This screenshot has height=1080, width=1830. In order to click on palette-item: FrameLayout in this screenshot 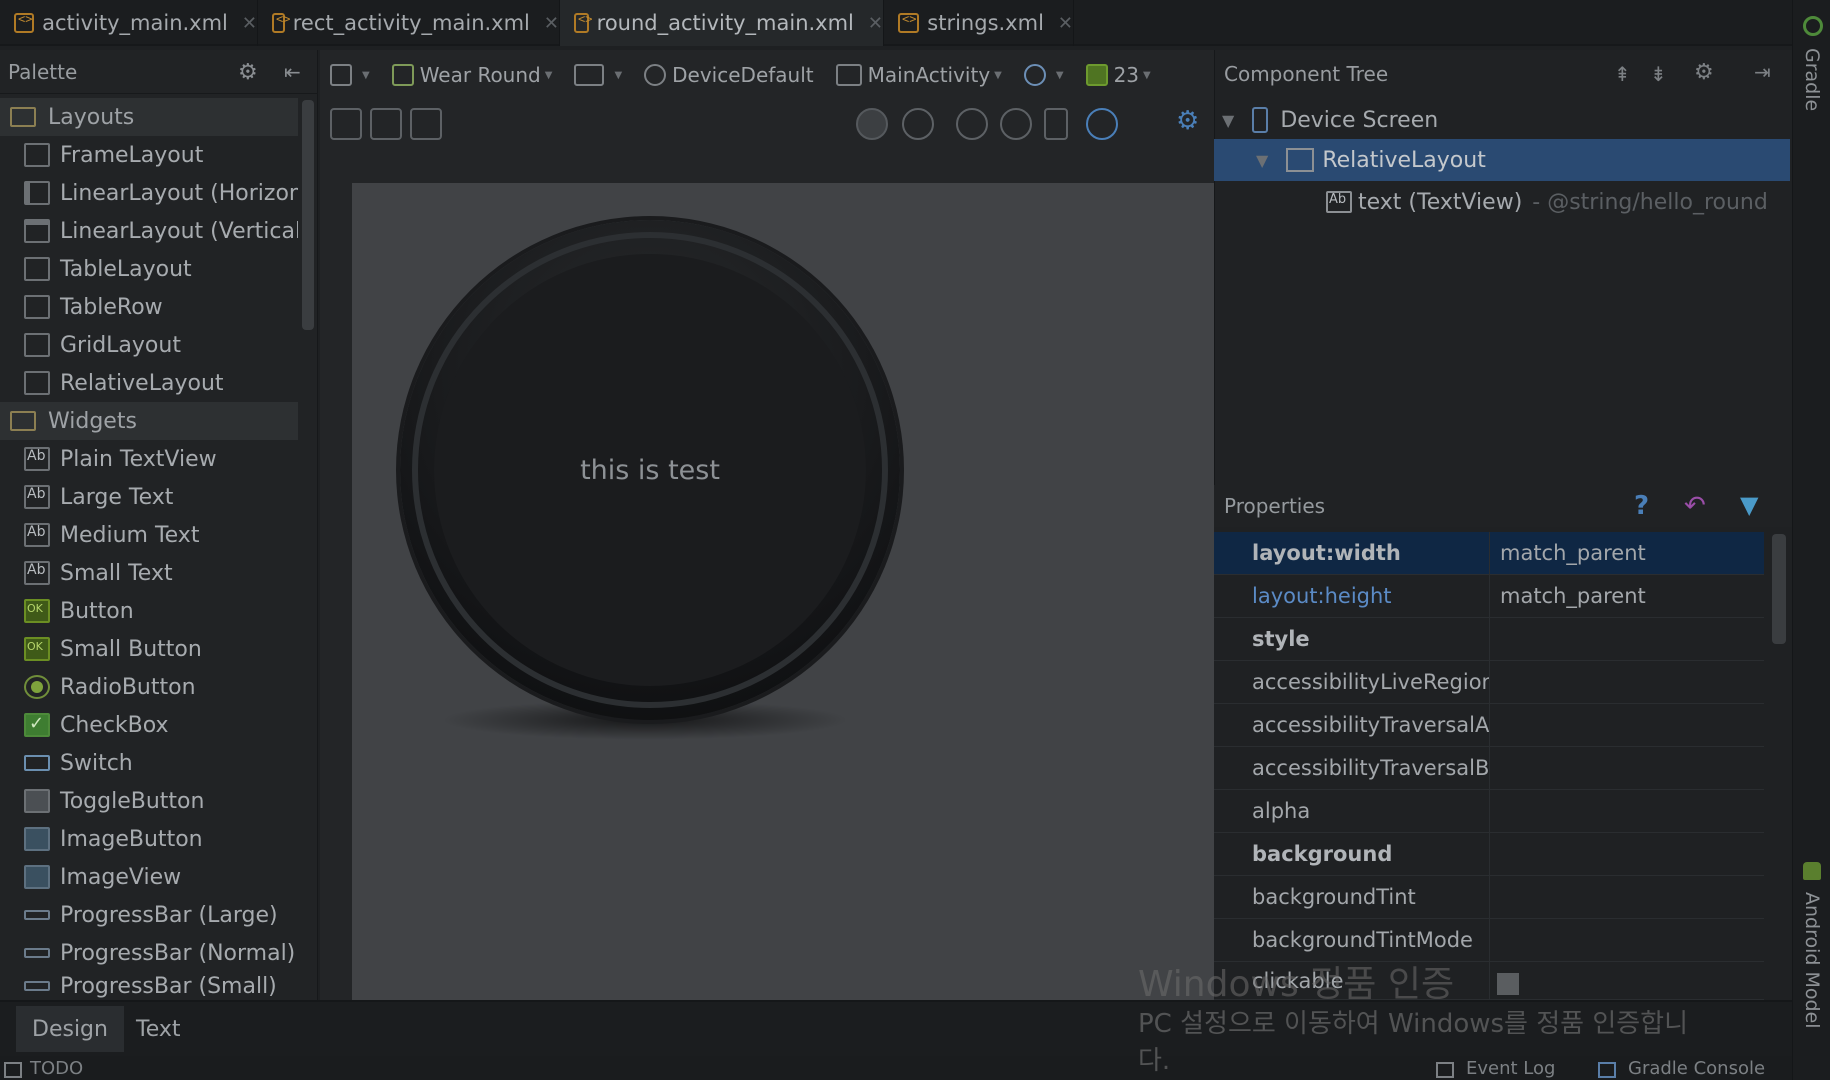, I will do `click(149, 155)`.